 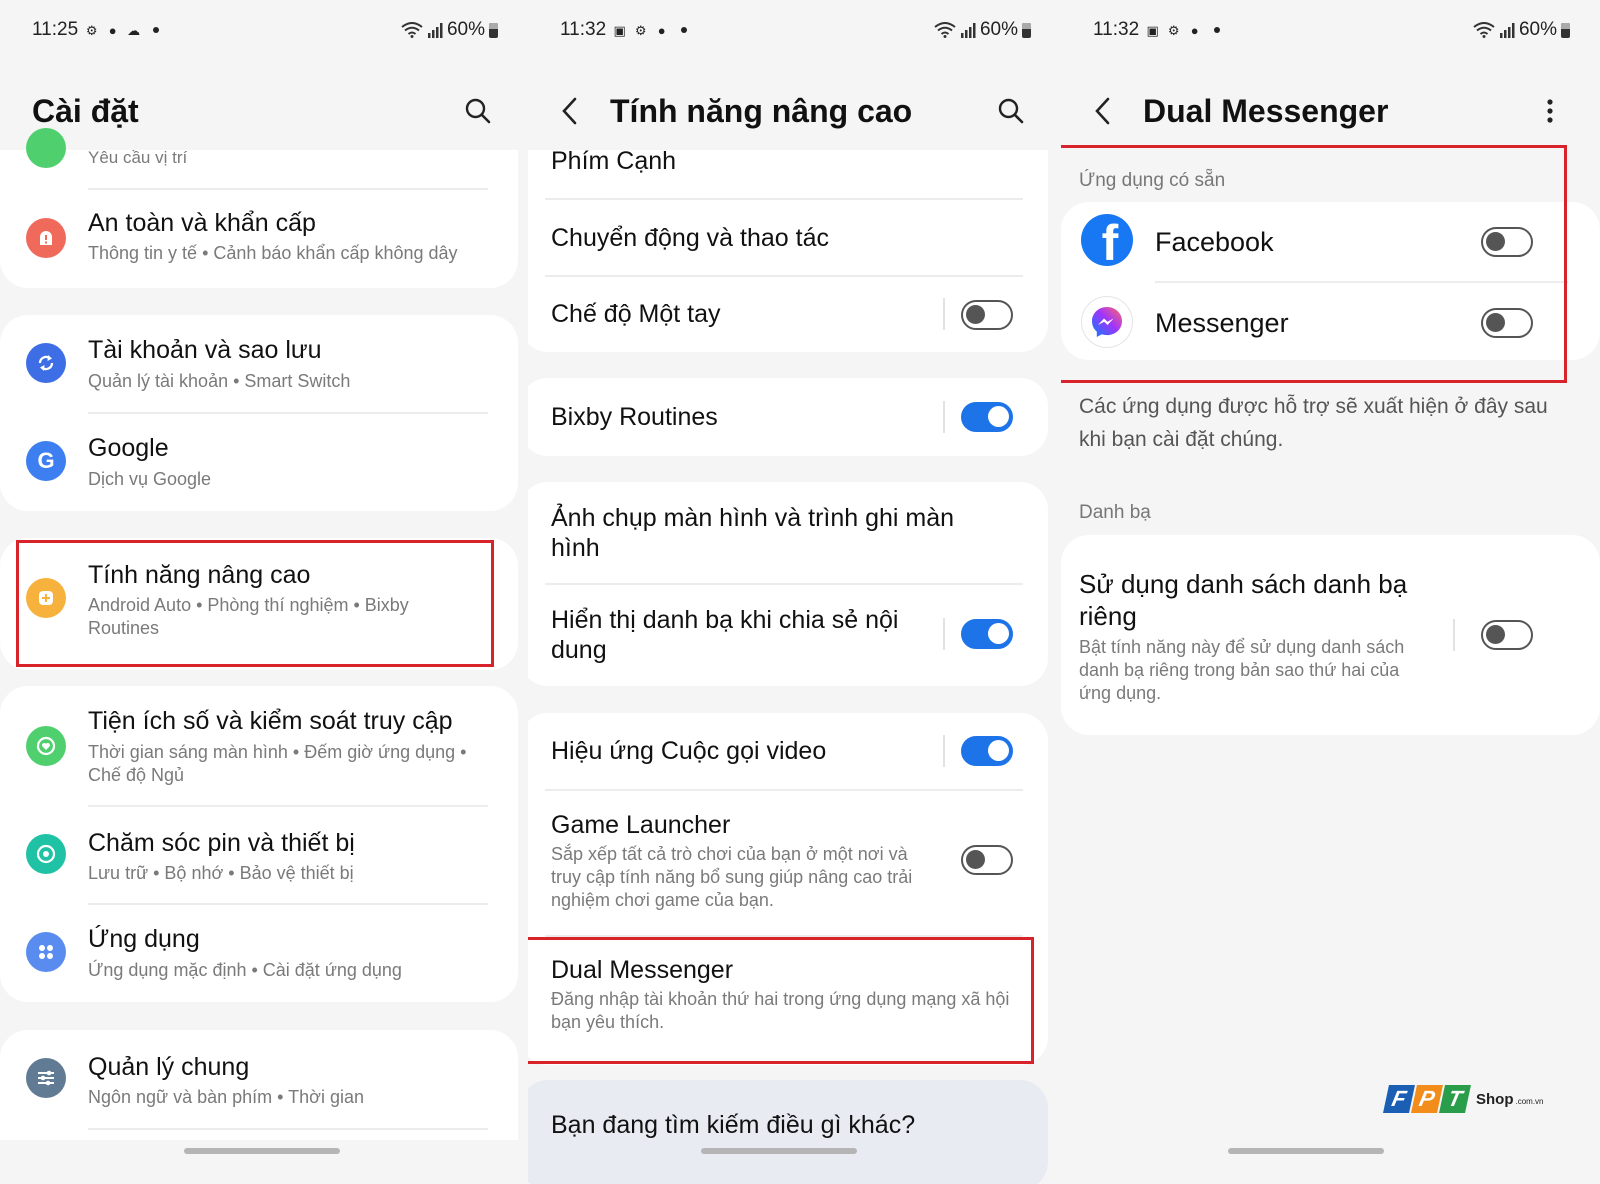 I want to click on item-title: Hiển thị danh bạ khi chia sẻ nội dung, so click(x=725, y=635).